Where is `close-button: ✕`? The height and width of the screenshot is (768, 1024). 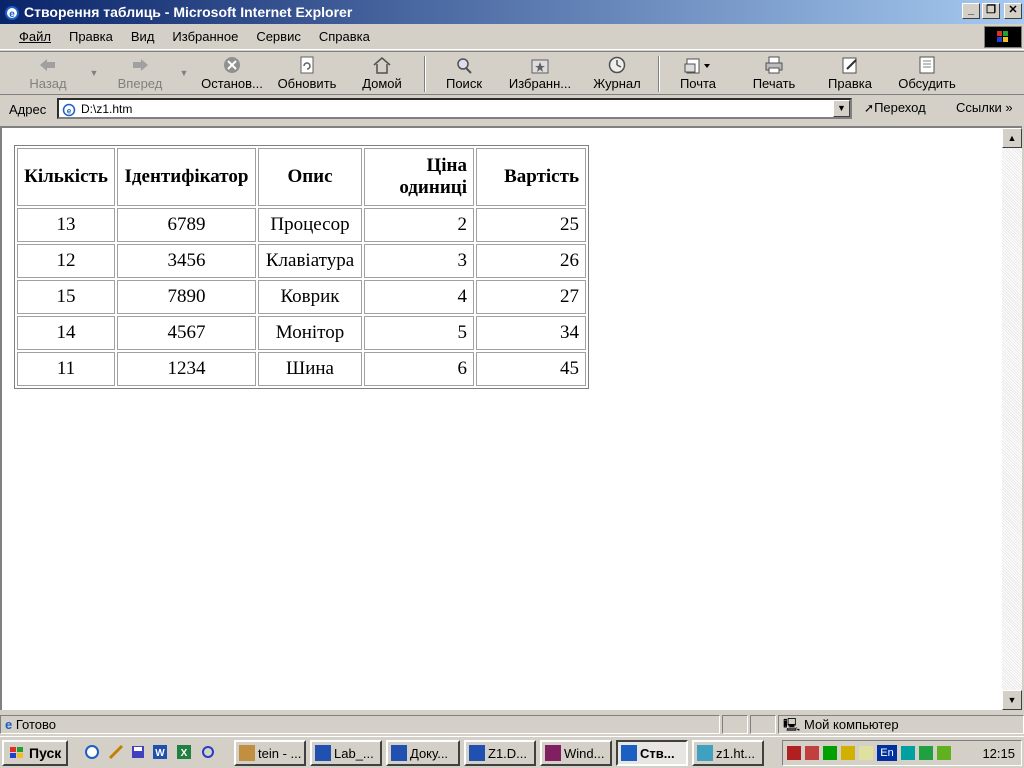
close-button: ✕ is located at coordinates (1013, 11).